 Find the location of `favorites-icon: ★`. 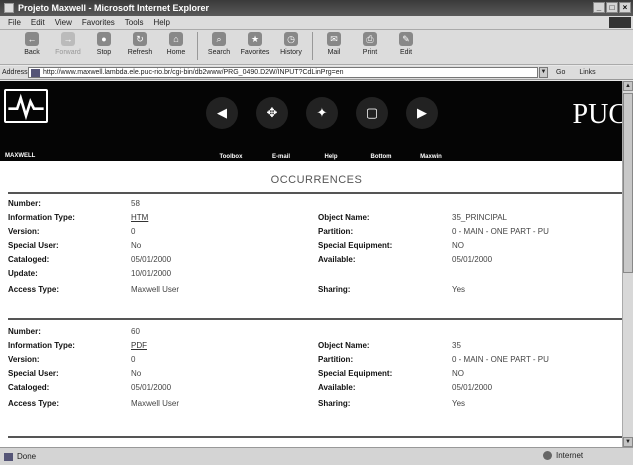

favorites-icon: ★ is located at coordinates (255, 39).